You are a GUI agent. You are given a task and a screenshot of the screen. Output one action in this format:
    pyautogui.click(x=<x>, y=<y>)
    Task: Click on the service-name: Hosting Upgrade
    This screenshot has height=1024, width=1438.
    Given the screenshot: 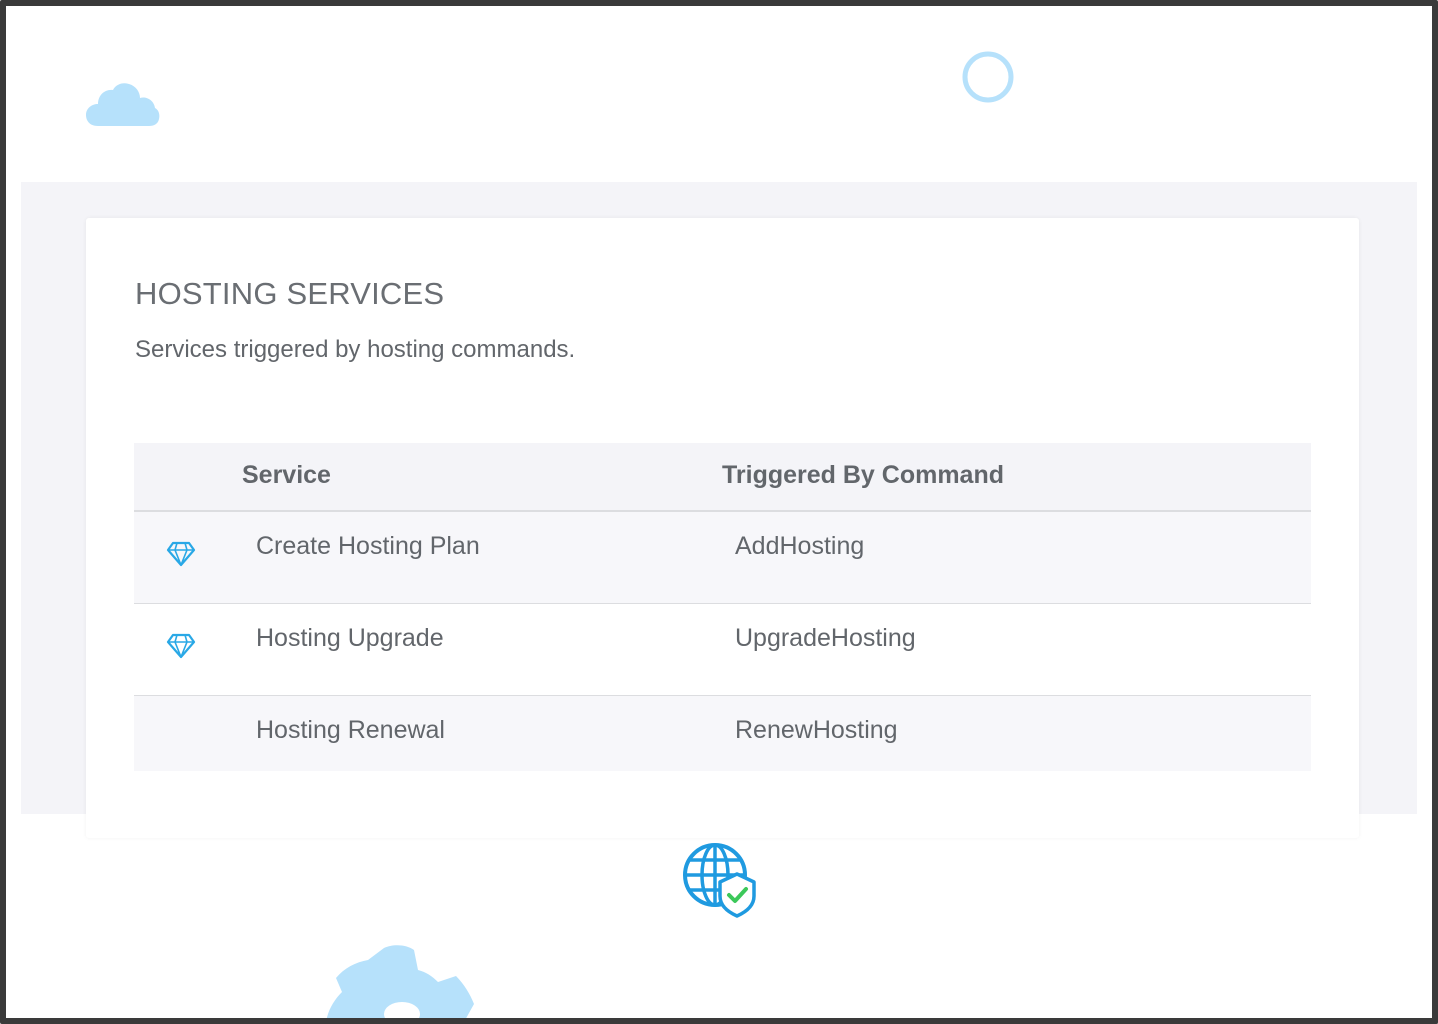 What is the action you would take?
    pyautogui.click(x=350, y=638)
    